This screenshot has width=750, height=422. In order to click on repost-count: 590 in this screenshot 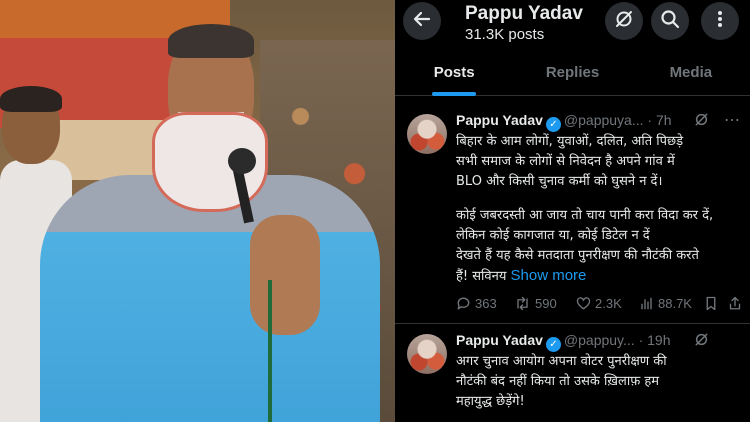, I will do `click(546, 303)`.